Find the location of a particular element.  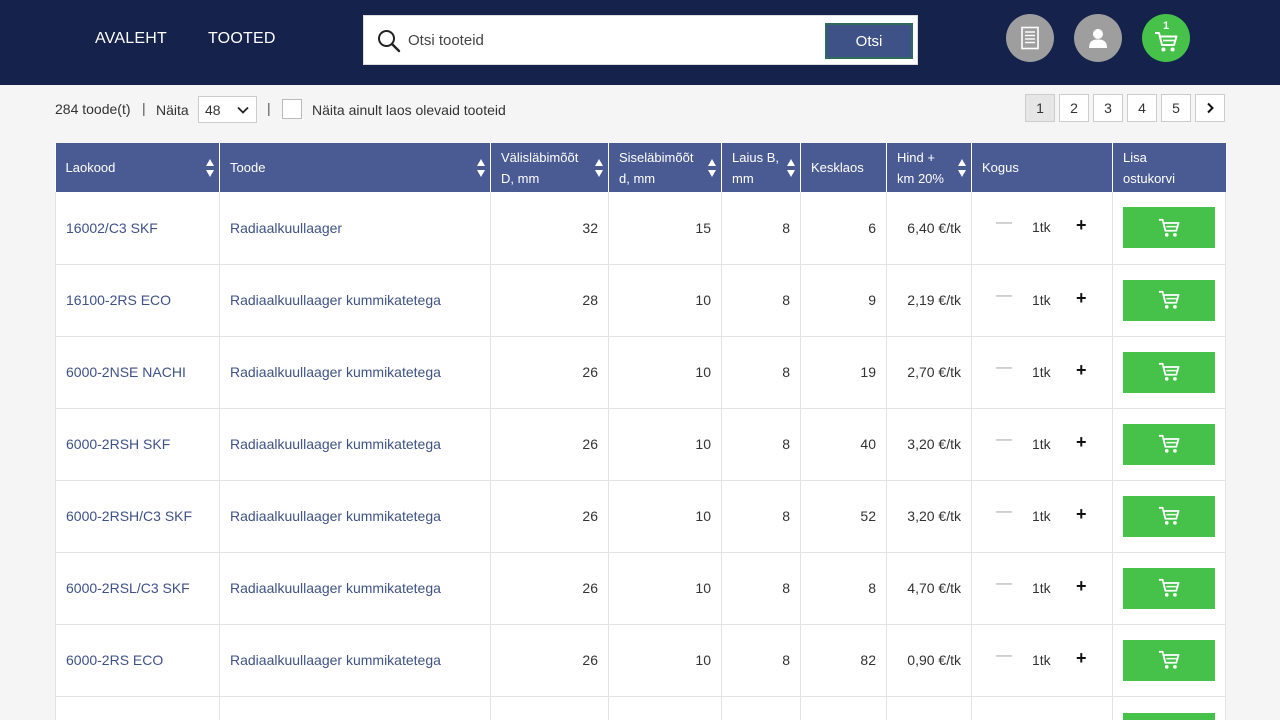

per-page-select: 48 is located at coordinates (227, 109).